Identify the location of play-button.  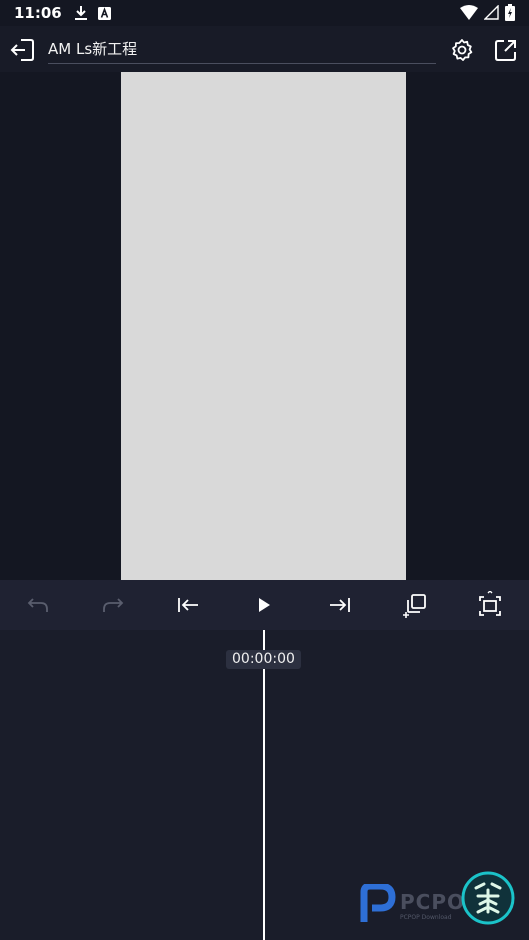
(264, 605).